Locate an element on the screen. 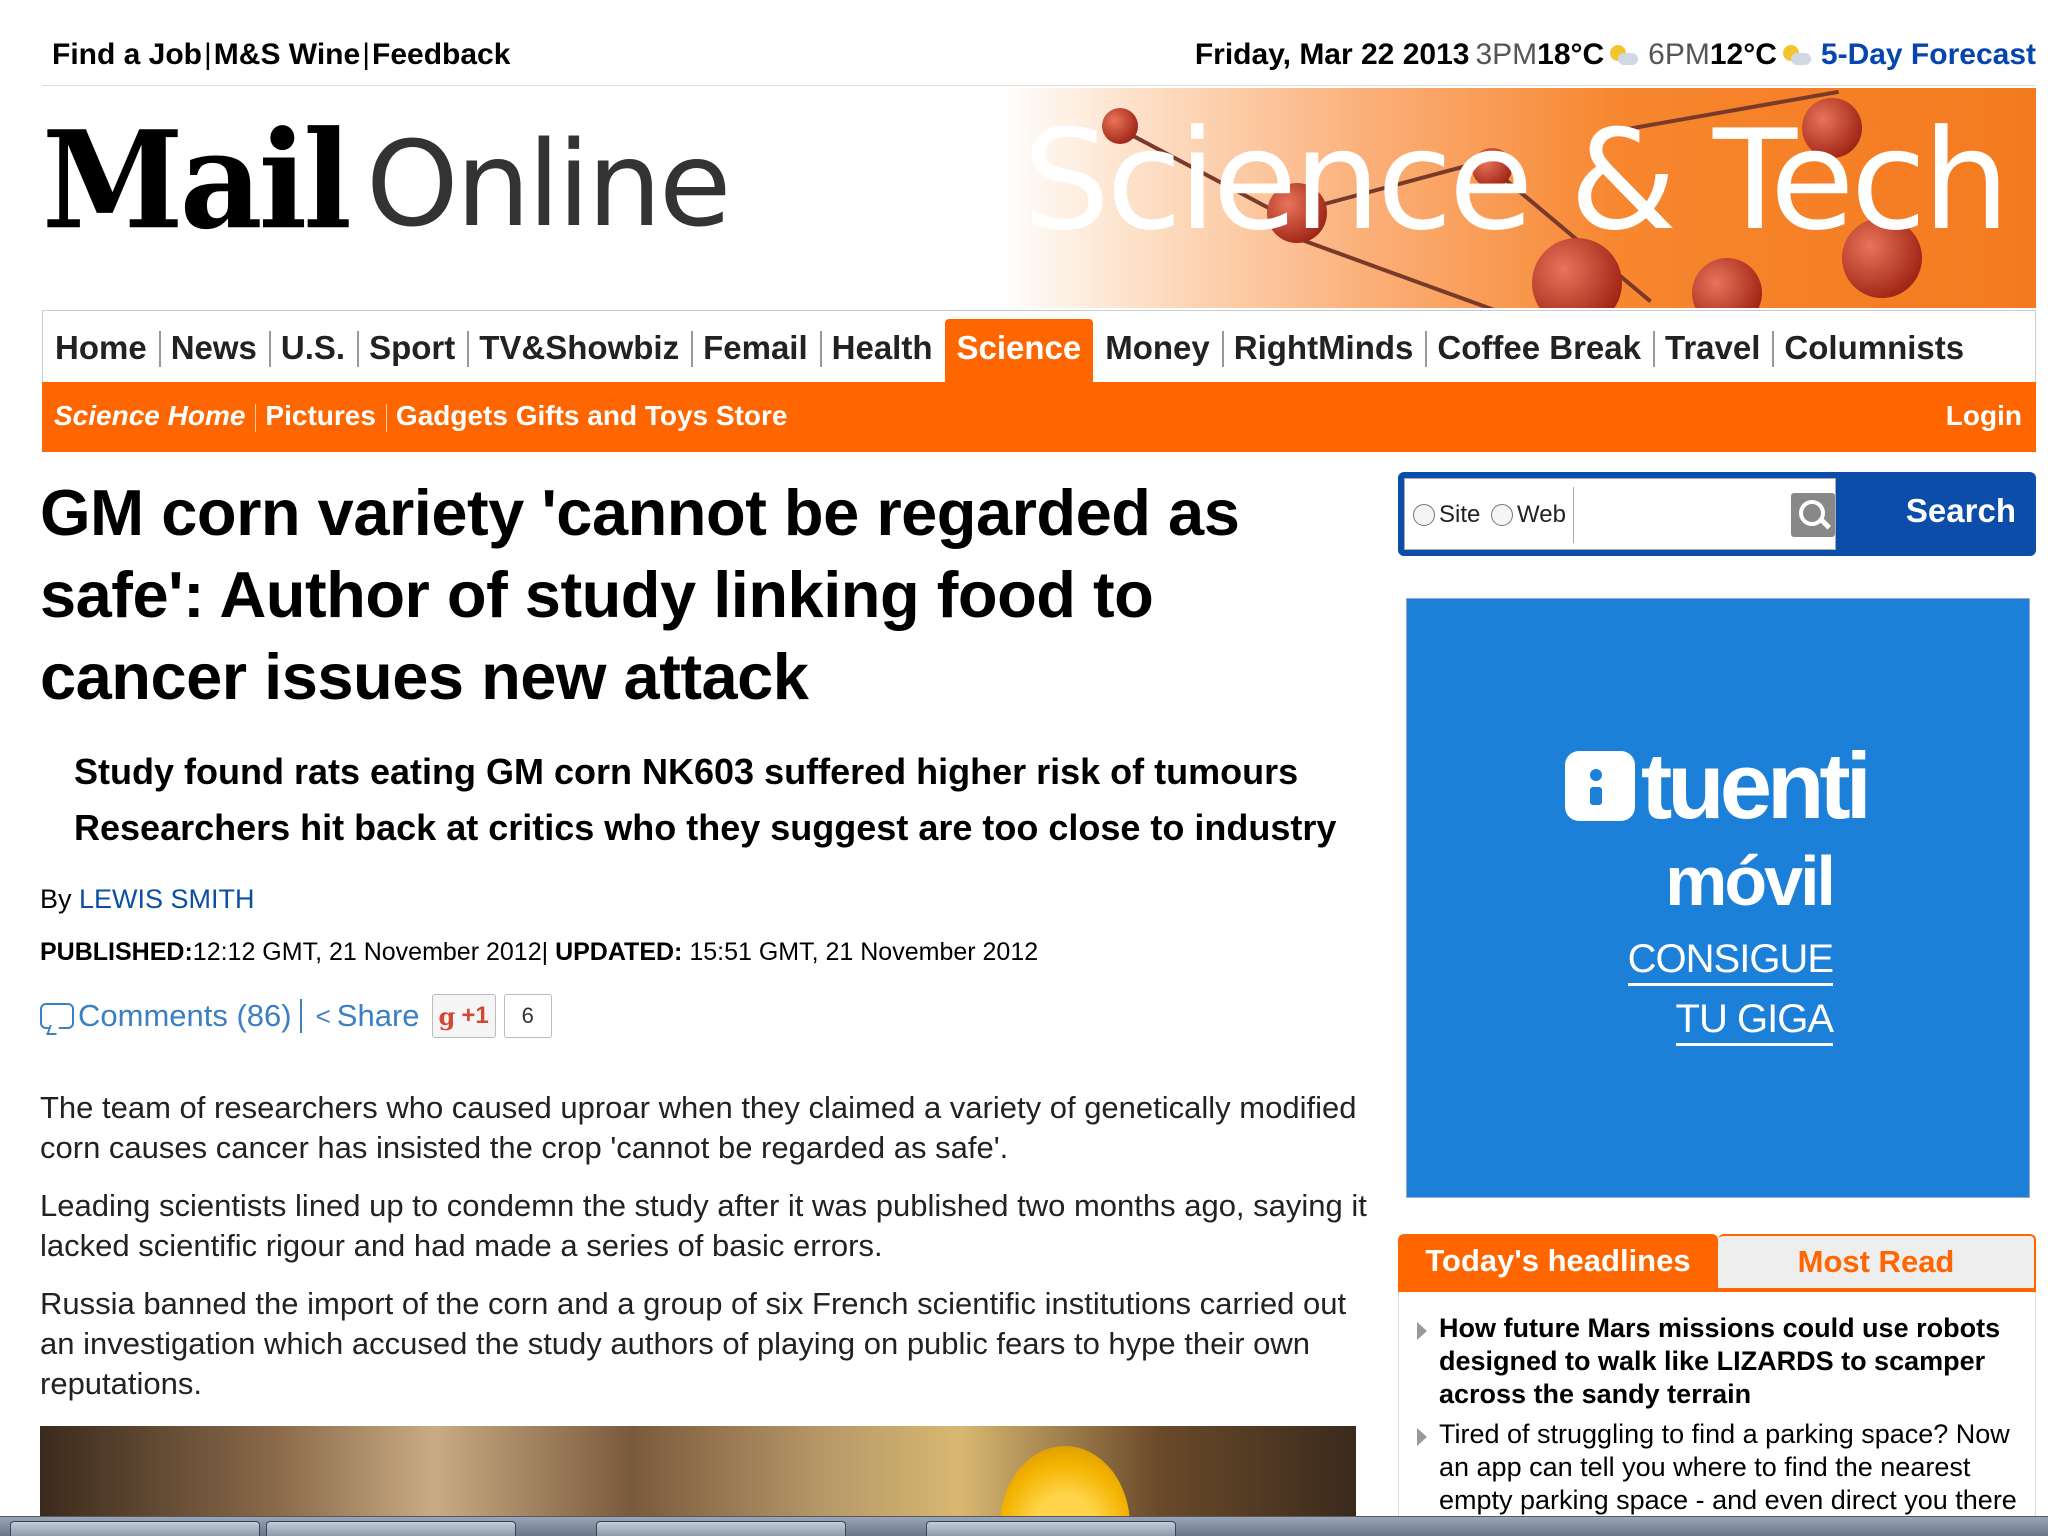 This screenshot has width=2048, height=1536. google-plus-icon: g is located at coordinates (447, 1016).